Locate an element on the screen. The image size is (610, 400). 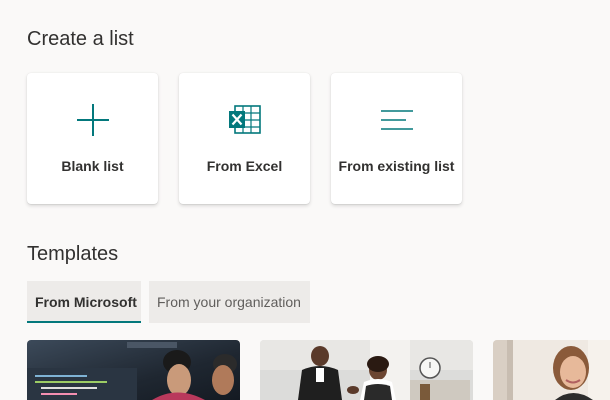
list-lines-icon is located at coordinates (396, 120).